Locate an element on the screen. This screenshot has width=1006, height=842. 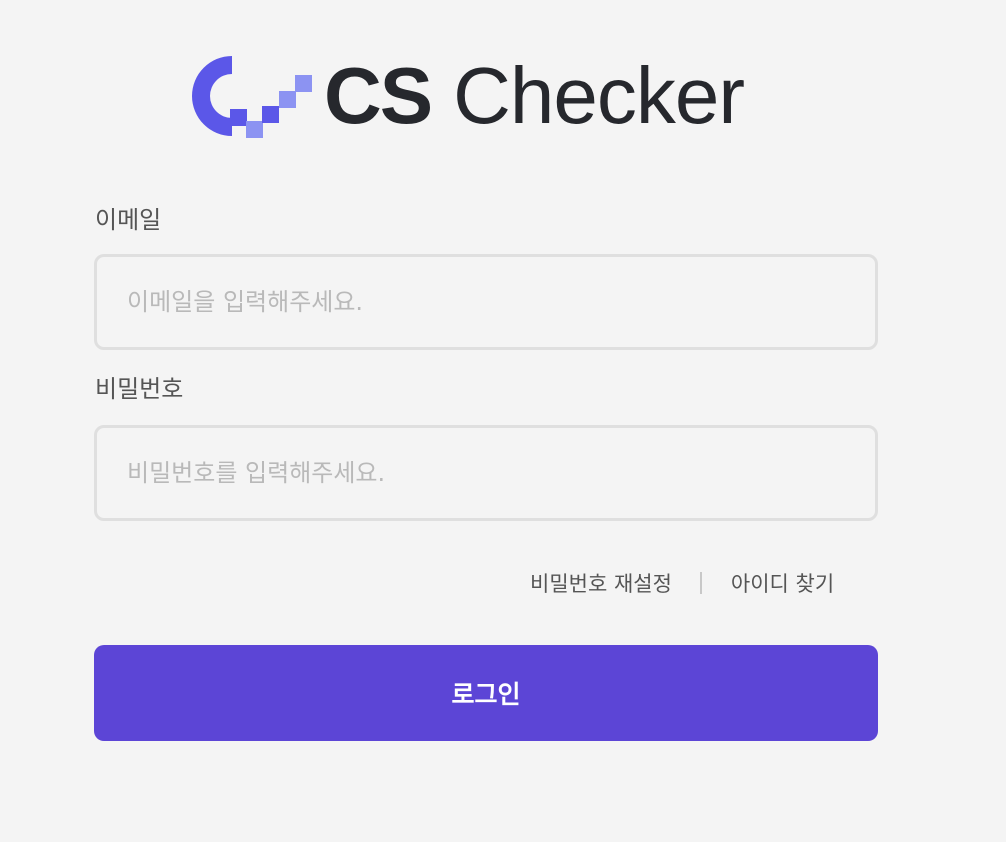
logo-secondary-text: Checker is located at coordinates (599, 95).